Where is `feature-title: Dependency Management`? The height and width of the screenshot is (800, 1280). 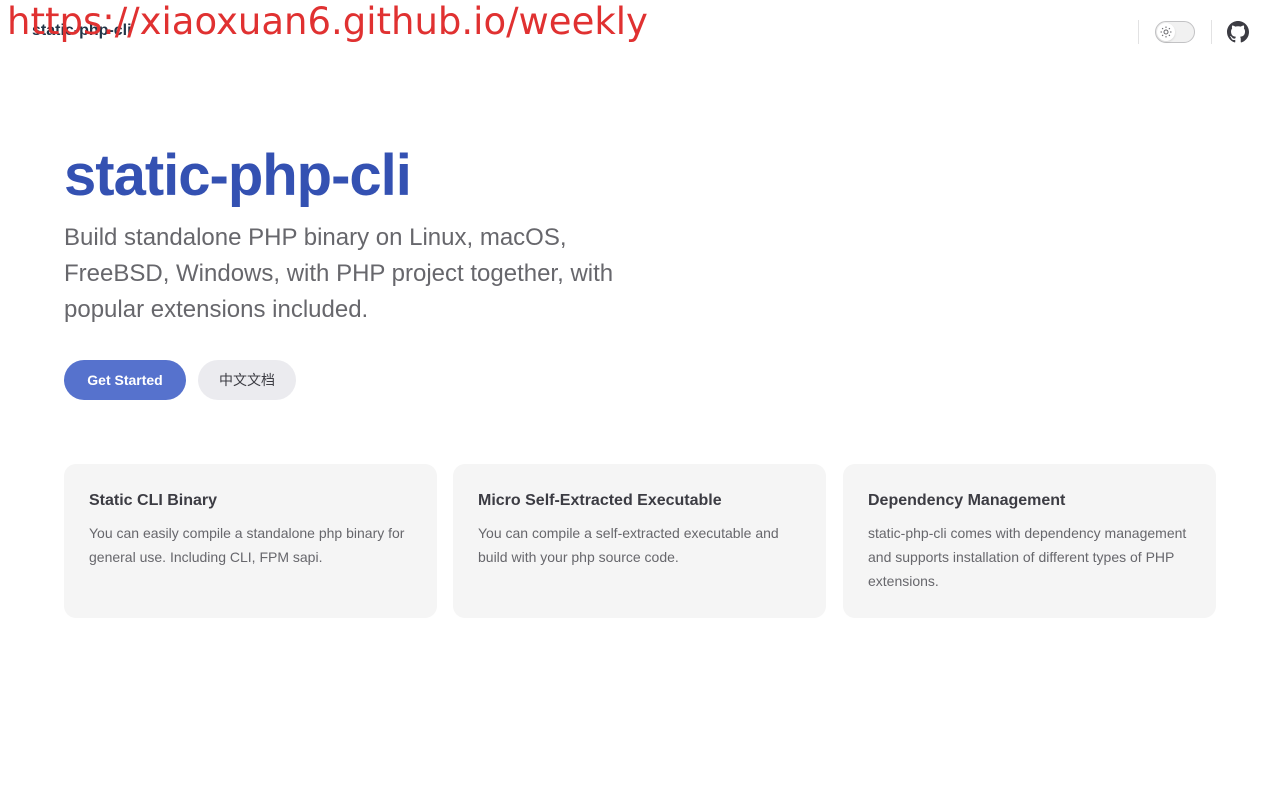
feature-title: Dependency Management is located at coordinates (967, 500).